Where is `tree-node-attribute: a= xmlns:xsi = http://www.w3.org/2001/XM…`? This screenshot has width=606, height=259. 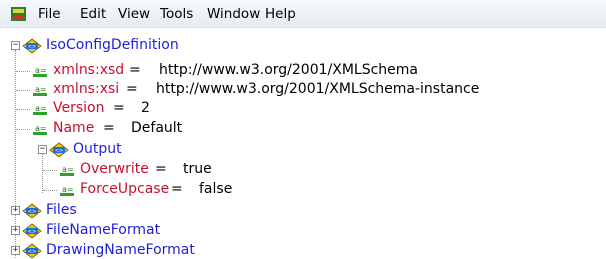
tree-node-attribute: a= xmlns:xsi = http://www.w3.org/2001/XM… is located at coordinates (300, 90).